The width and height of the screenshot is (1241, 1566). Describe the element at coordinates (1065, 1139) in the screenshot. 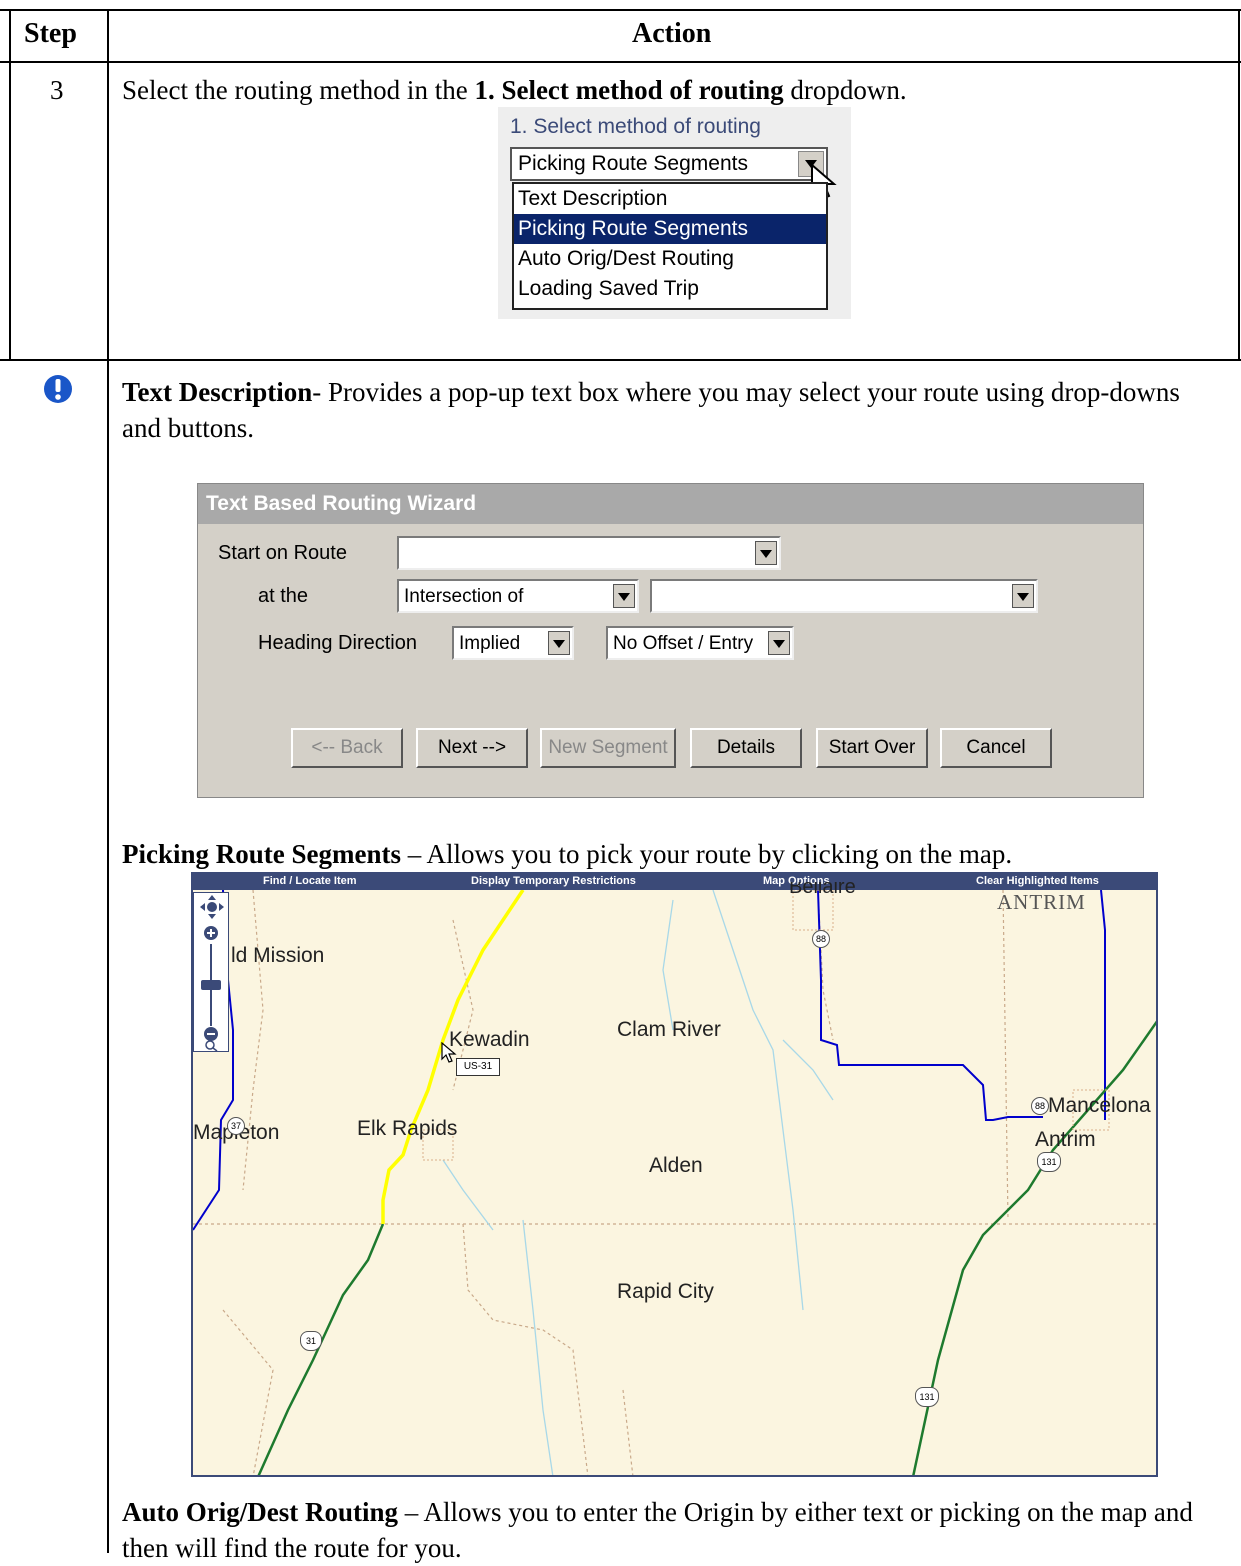

I see `place-antrim: Antrim` at that location.